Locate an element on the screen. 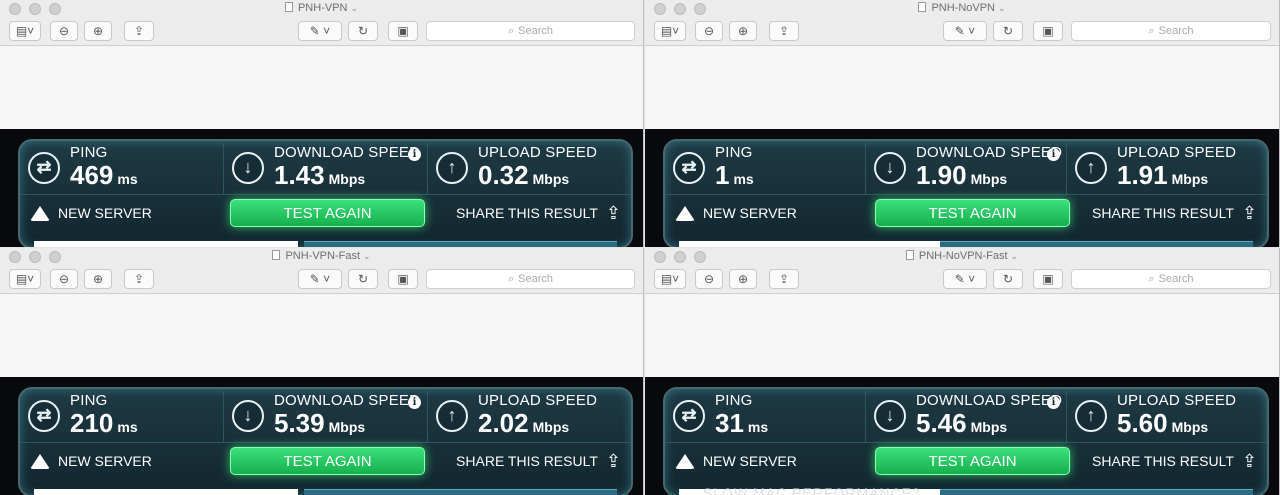 This screenshot has height=495, width=1280. toolbar: ▤˅ ⊖ ⊕ ⇪ ✎ ˅ ↻ ▣ ⌕ Search is located at coordinates (962, 280).